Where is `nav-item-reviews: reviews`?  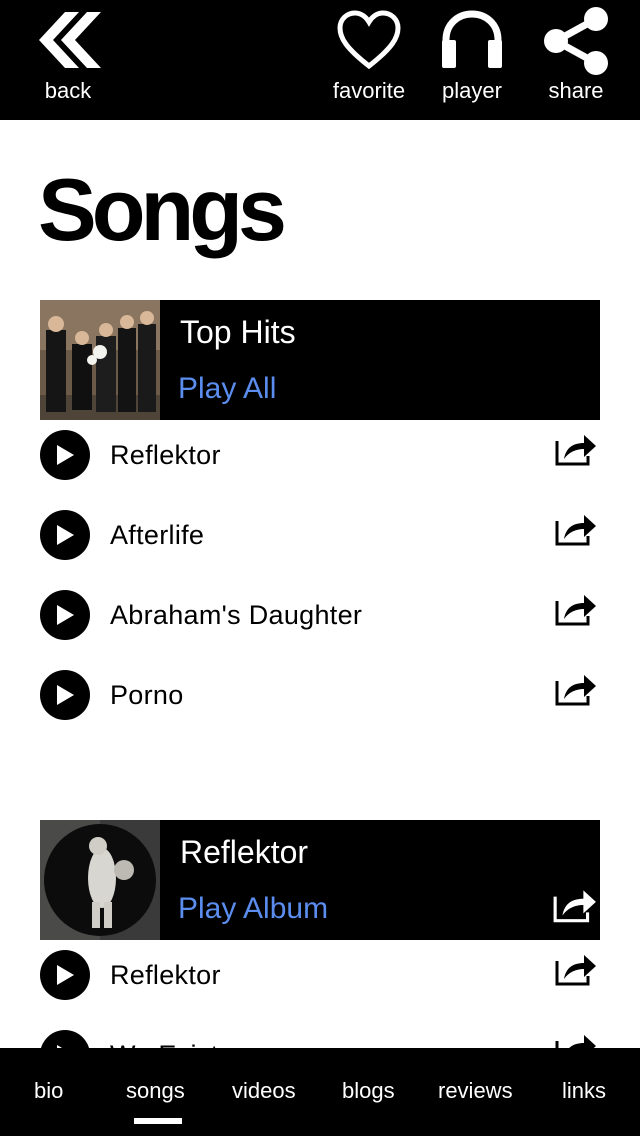 nav-item-reviews: reviews is located at coordinates (475, 1091).